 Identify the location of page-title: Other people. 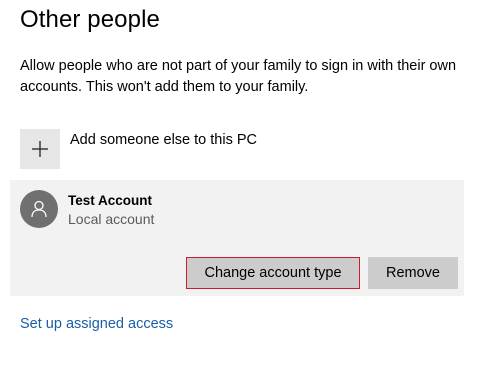
(90, 19).